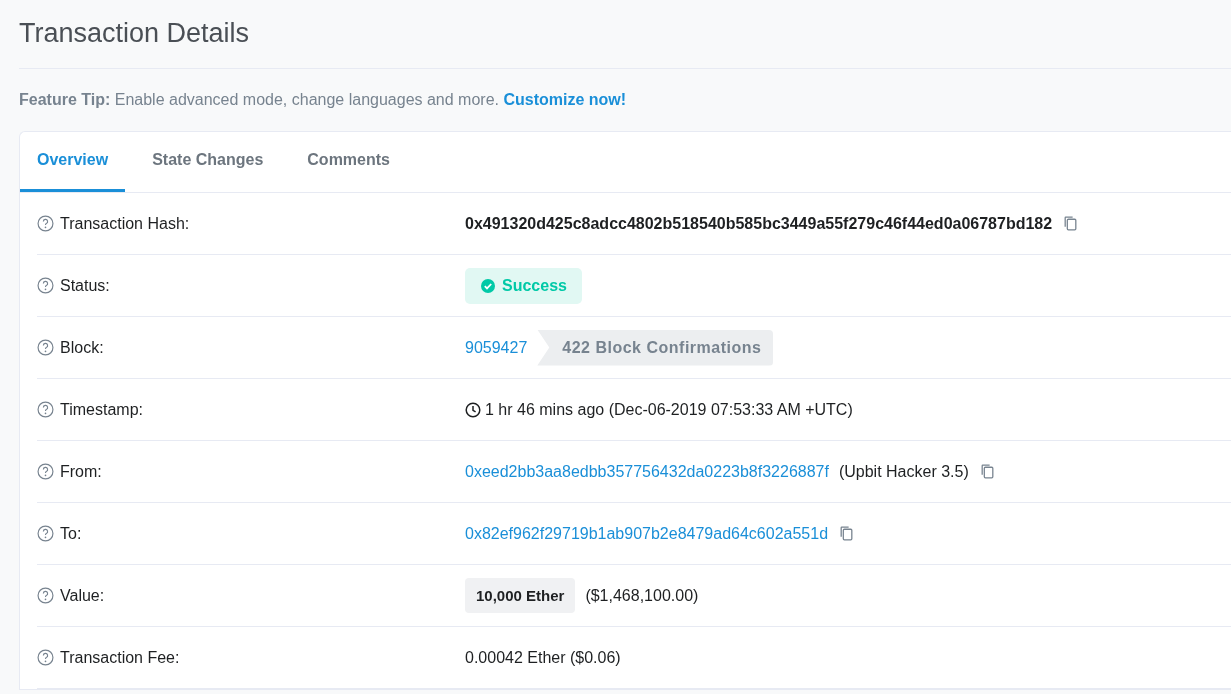  I want to click on block-link: 9059427, so click(496, 347).